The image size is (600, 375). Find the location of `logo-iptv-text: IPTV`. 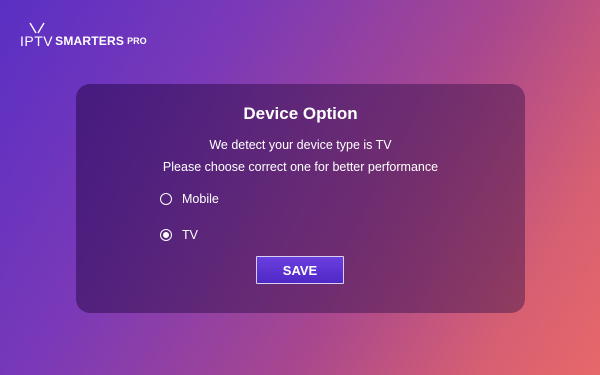

logo-iptv-text: IPTV is located at coordinates (36, 35).